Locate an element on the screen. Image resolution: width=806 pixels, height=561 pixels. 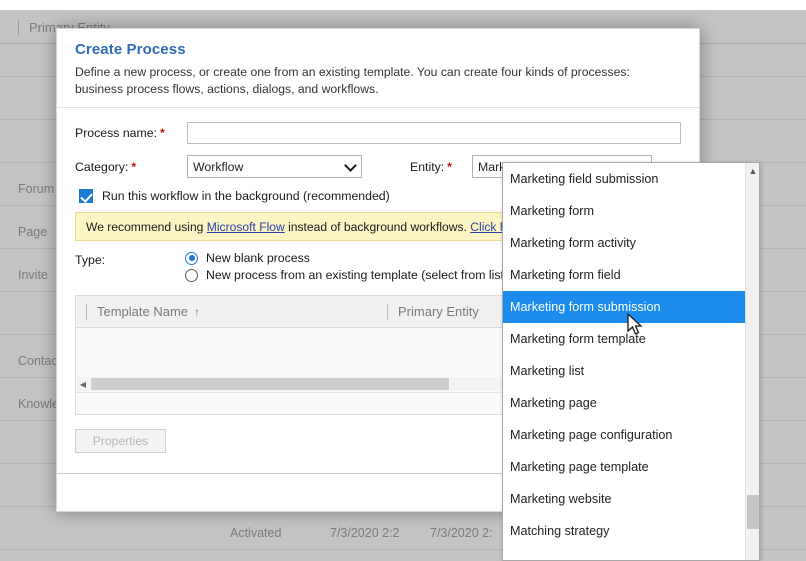
dropdown-item: Marketing form is located at coordinates (625, 211).